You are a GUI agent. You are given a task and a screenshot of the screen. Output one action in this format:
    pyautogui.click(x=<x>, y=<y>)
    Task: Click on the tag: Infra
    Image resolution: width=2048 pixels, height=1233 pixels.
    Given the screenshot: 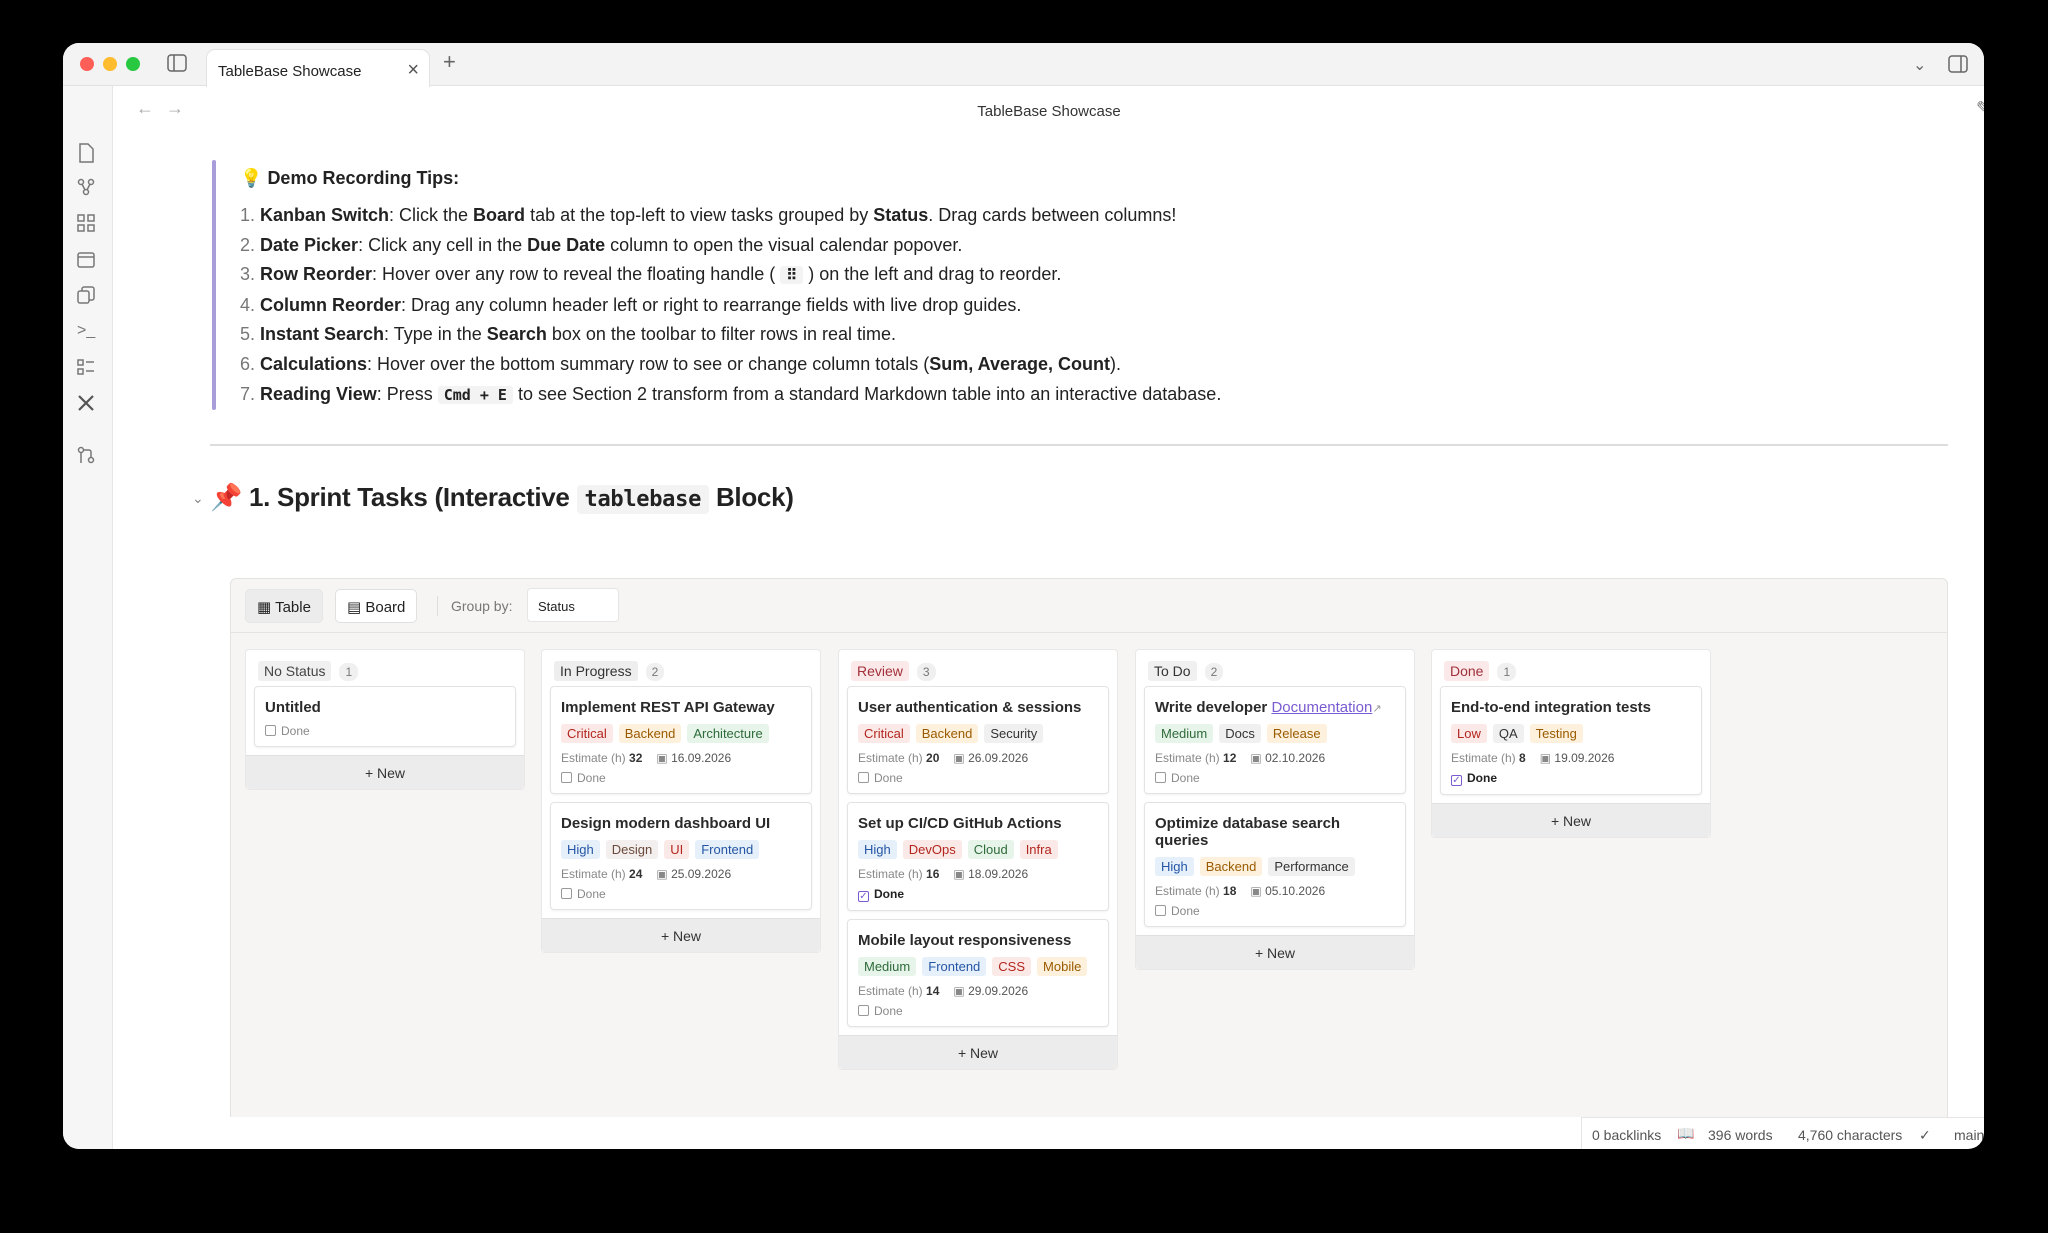 What is the action you would take?
    pyautogui.click(x=1038, y=849)
    